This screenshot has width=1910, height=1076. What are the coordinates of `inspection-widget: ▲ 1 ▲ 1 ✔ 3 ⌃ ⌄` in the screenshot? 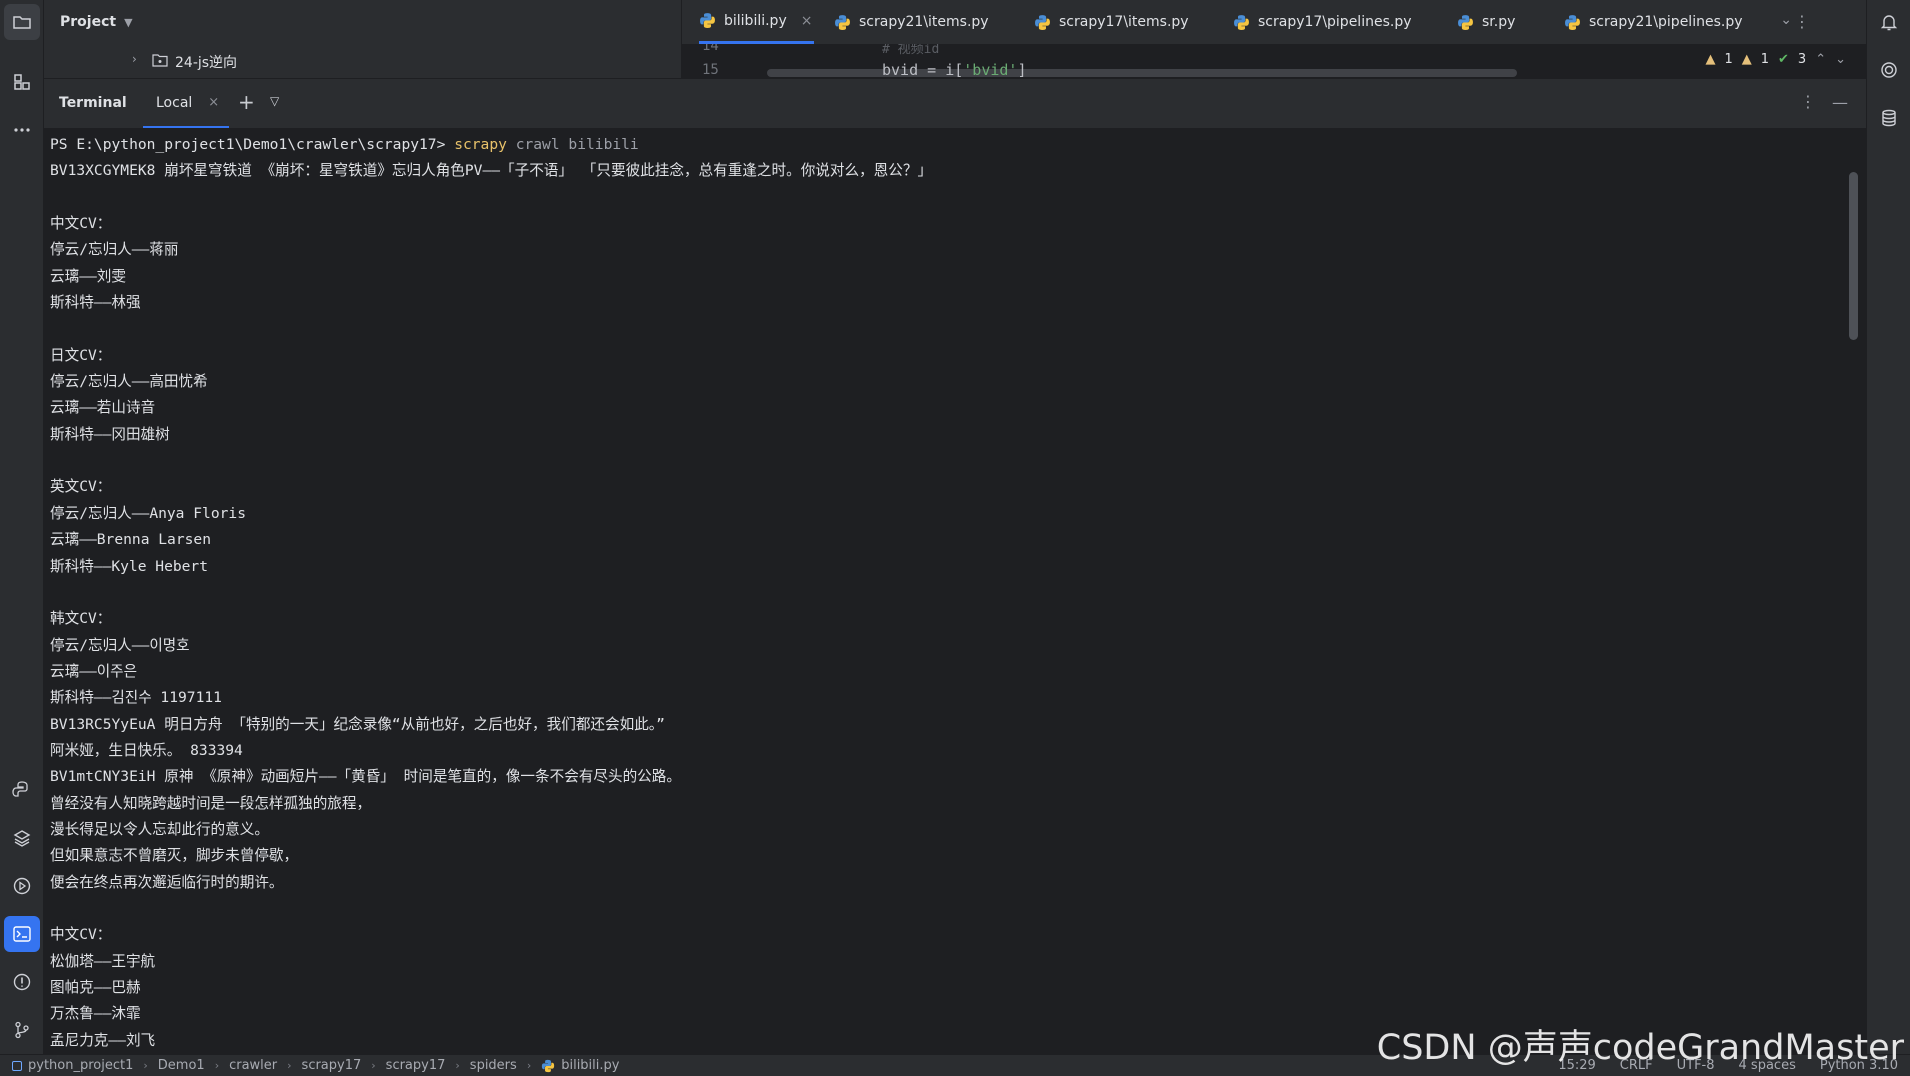 It's located at (1775, 59).